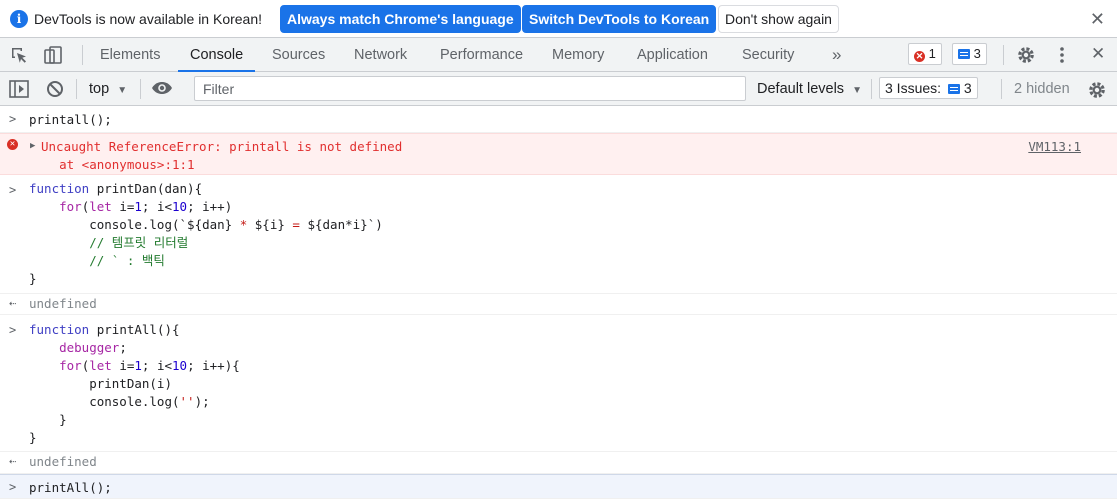 This screenshot has height=499, width=1117. What do you see at coordinates (19, 19) in the screenshot?
I see `info-icon: i` at bounding box center [19, 19].